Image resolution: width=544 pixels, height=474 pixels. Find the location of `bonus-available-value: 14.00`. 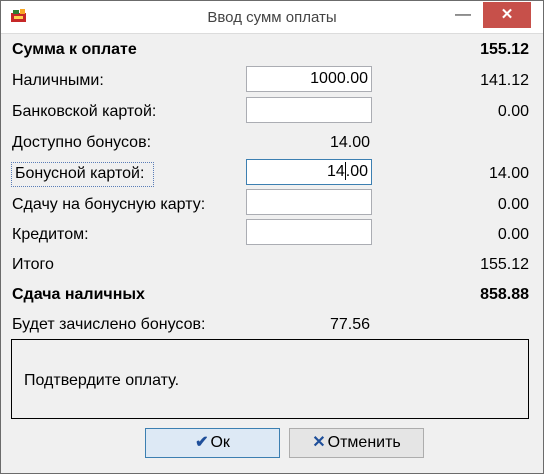

bonus-available-value: 14.00 is located at coordinates (349, 142).